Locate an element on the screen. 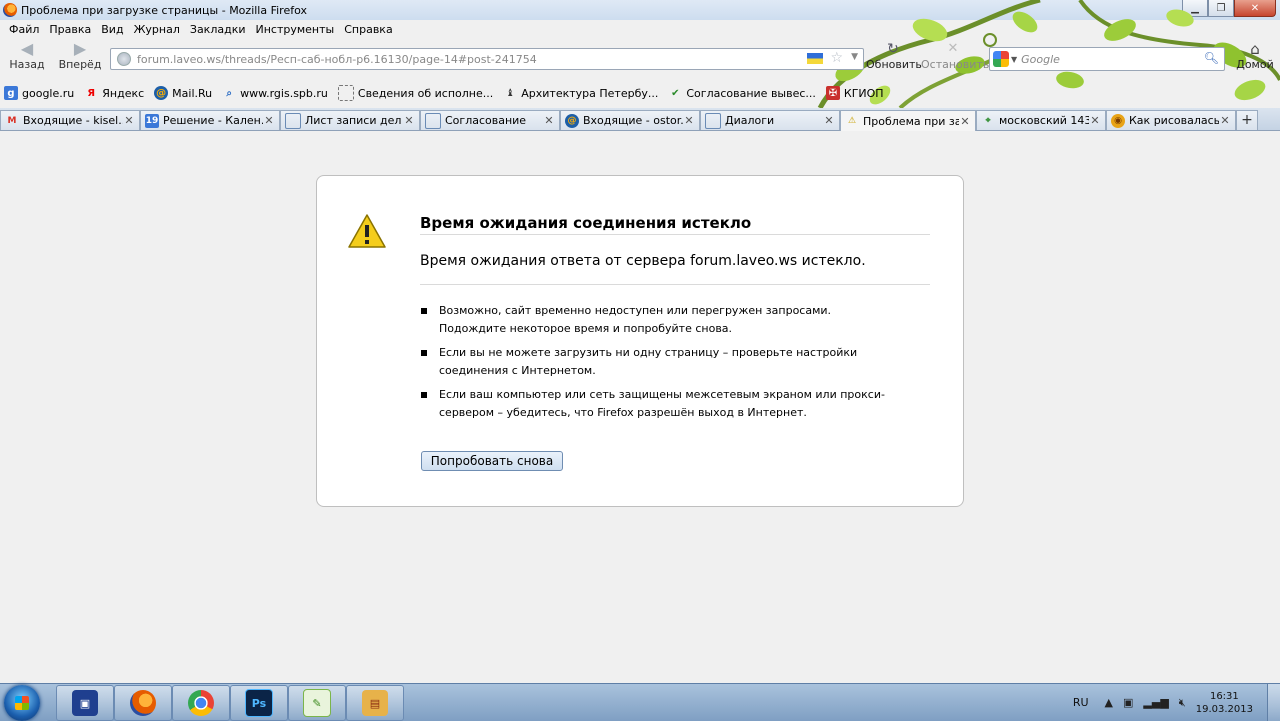 Image resolution: width=1280 pixels, height=721 pixels. stop-label: Остановить is located at coordinates (955, 64).